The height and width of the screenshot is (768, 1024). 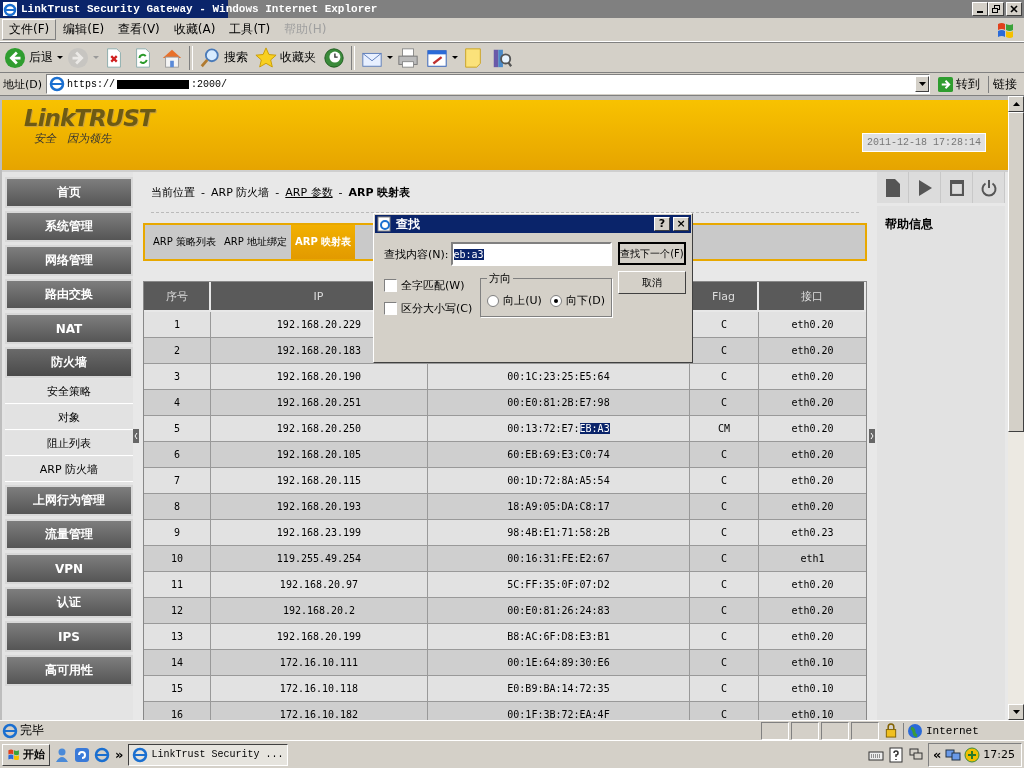 What do you see at coordinates (177, 480) in the screenshot?
I see `table-cell: 7` at bounding box center [177, 480].